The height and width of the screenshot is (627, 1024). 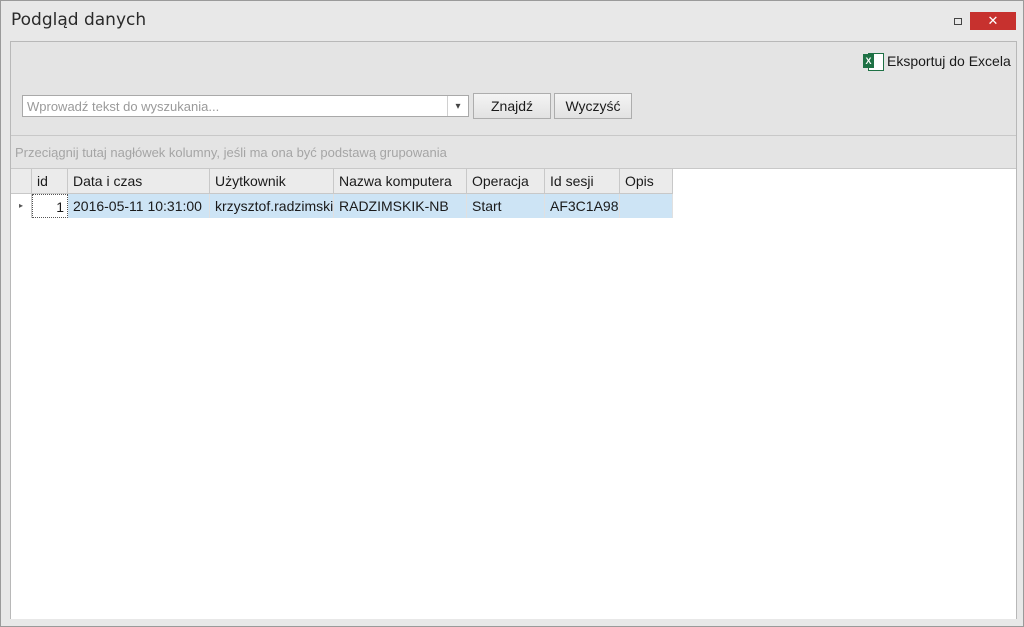 I want to click on search-combobox: ▾, so click(x=245, y=106).